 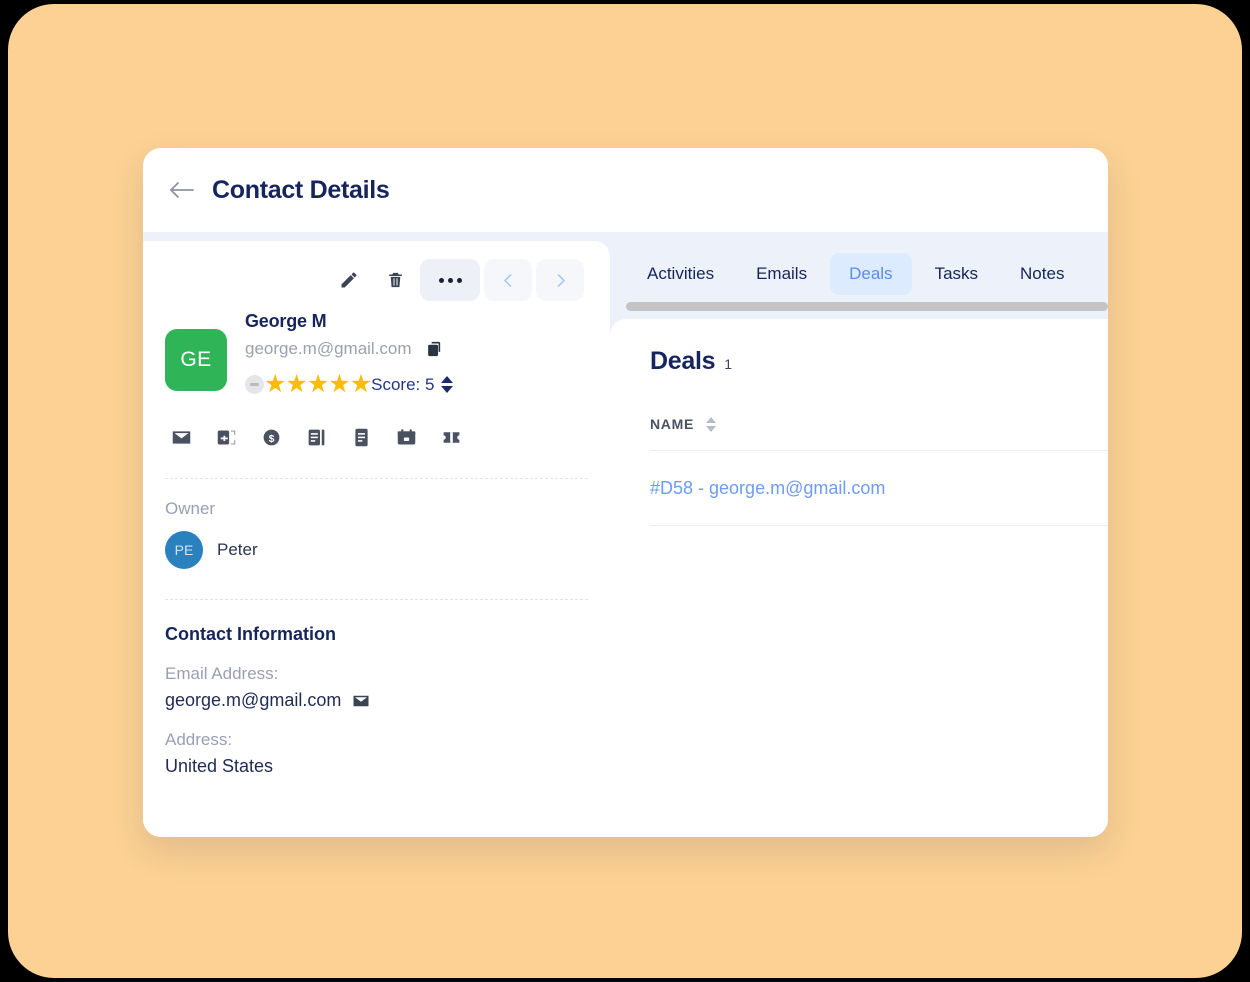 What do you see at coordinates (250, 634) in the screenshot?
I see `contact-information-title: Contact Information` at bounding box center [250, 634].